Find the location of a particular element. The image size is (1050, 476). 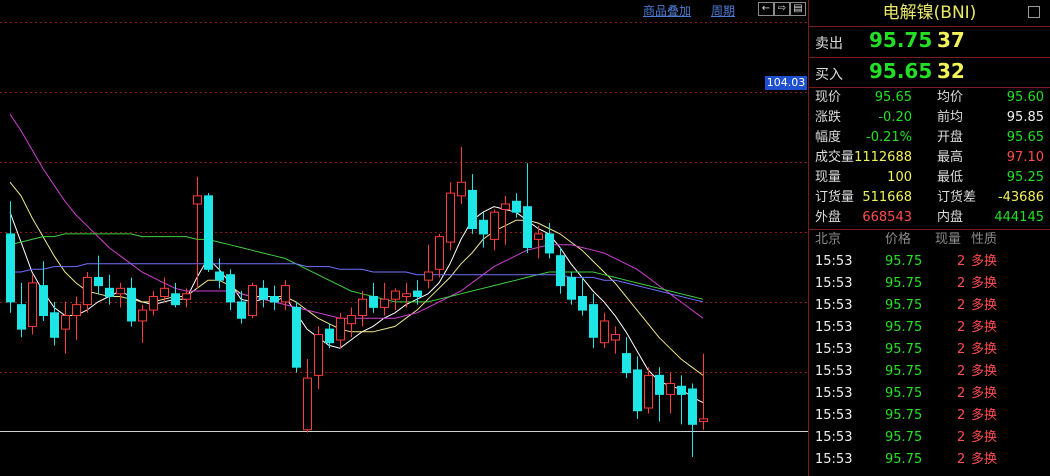

stats-value: 100 is located at coordinates (899, 177).